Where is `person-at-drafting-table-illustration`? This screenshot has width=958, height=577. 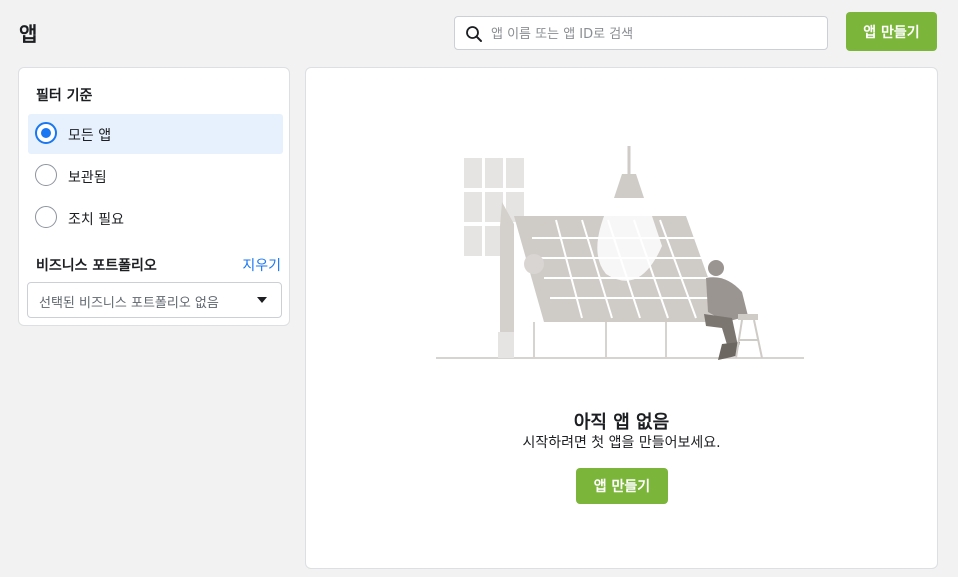 person-at-drafting-table-illustration is located at coordinates (620, 253).